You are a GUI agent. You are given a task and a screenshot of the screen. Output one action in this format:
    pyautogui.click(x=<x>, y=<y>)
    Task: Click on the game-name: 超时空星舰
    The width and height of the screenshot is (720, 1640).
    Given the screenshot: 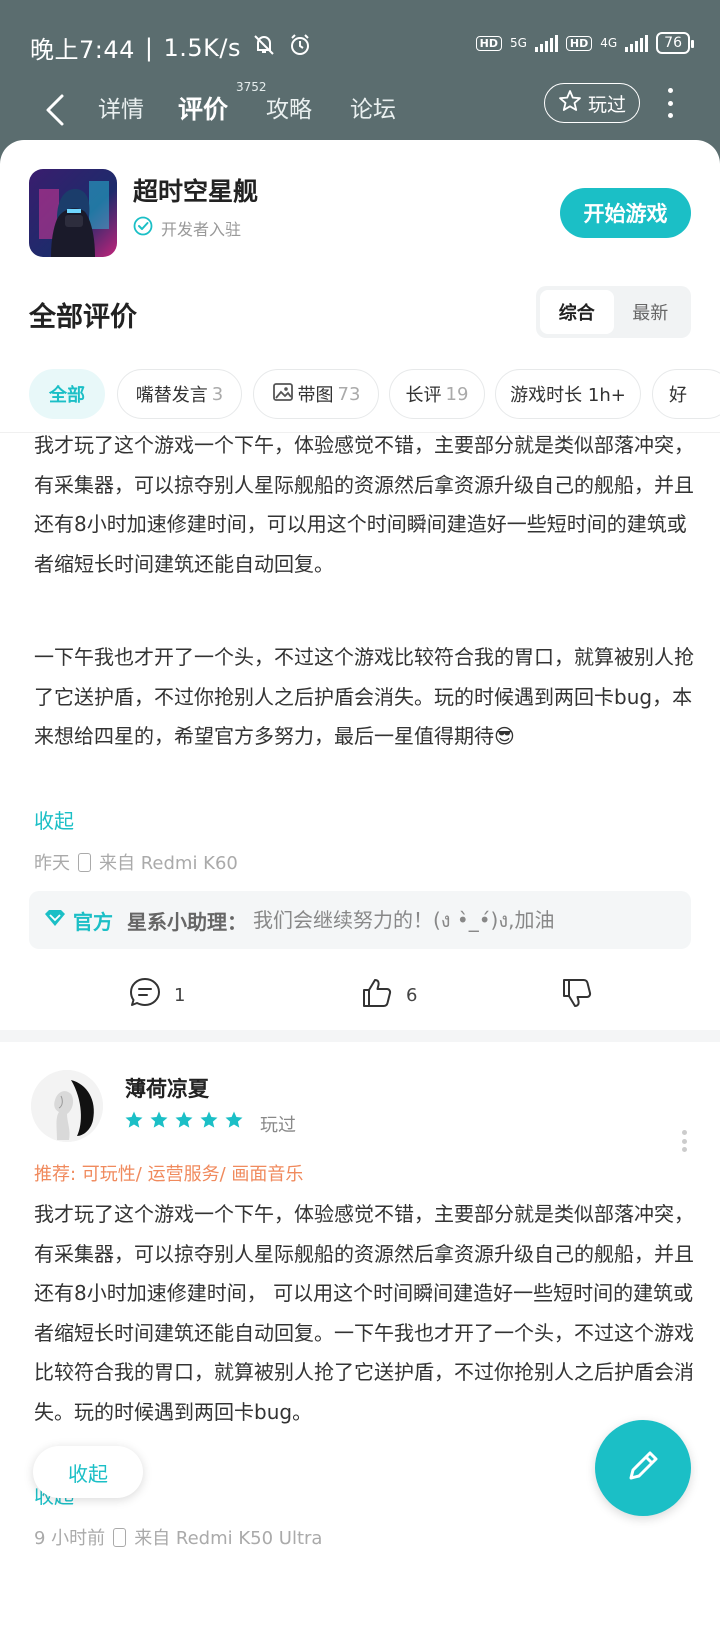 What is the action you would take?
    pyautogui.click(x=196, y=191)
    